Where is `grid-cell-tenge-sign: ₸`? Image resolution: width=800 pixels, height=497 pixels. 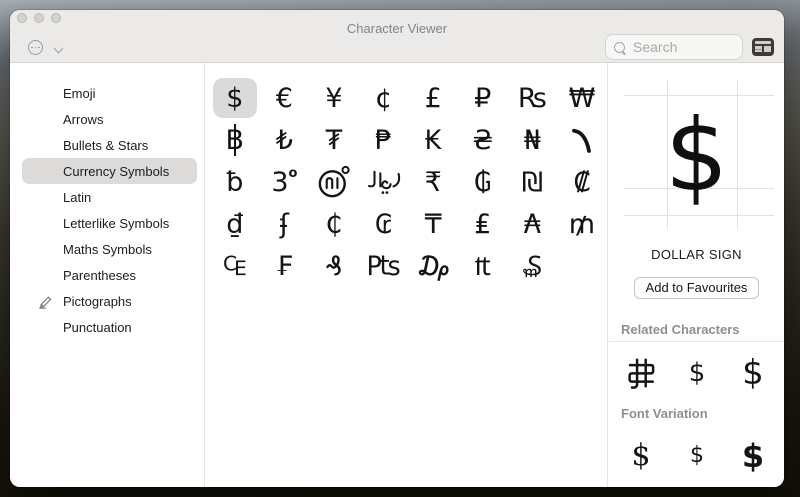
grid-cell-tenge-sign: ₸ is located at coordinates (433, 224).